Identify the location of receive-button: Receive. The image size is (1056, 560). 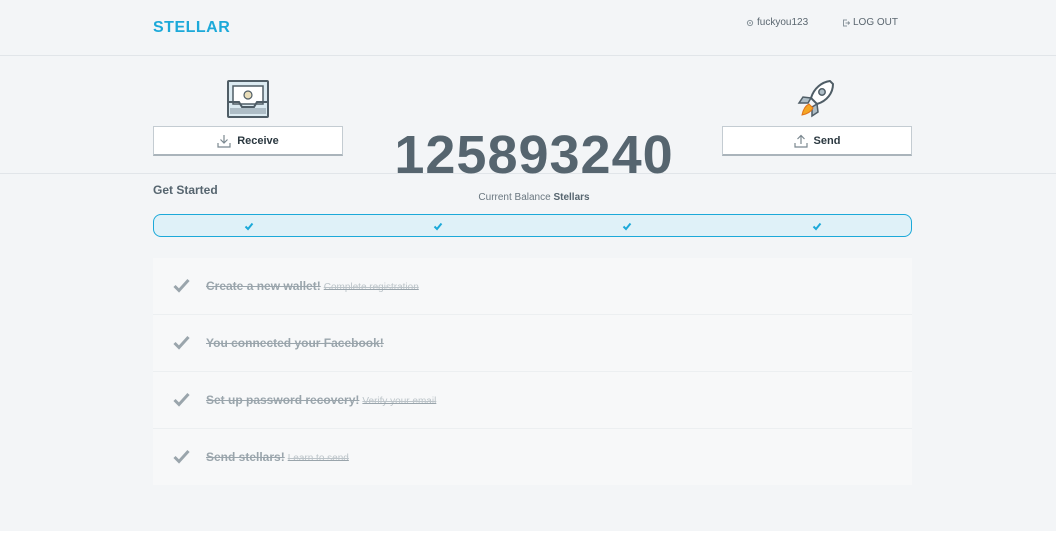
(248, 141).